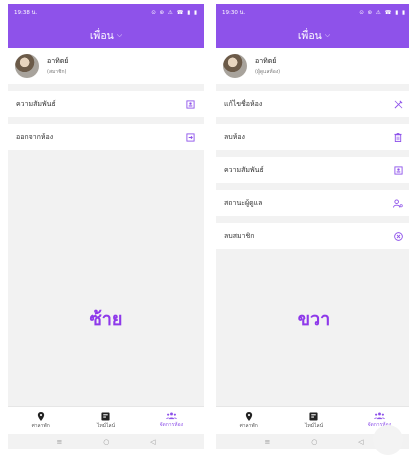 The height and width of the screenshot is (457, 409). Describe the element at coordinates (312, 13) in the screenshot. I see `status-bar: 19:30 น. ⊙ ⊛ ⚠ ☎ ▮ ▮` at that location.